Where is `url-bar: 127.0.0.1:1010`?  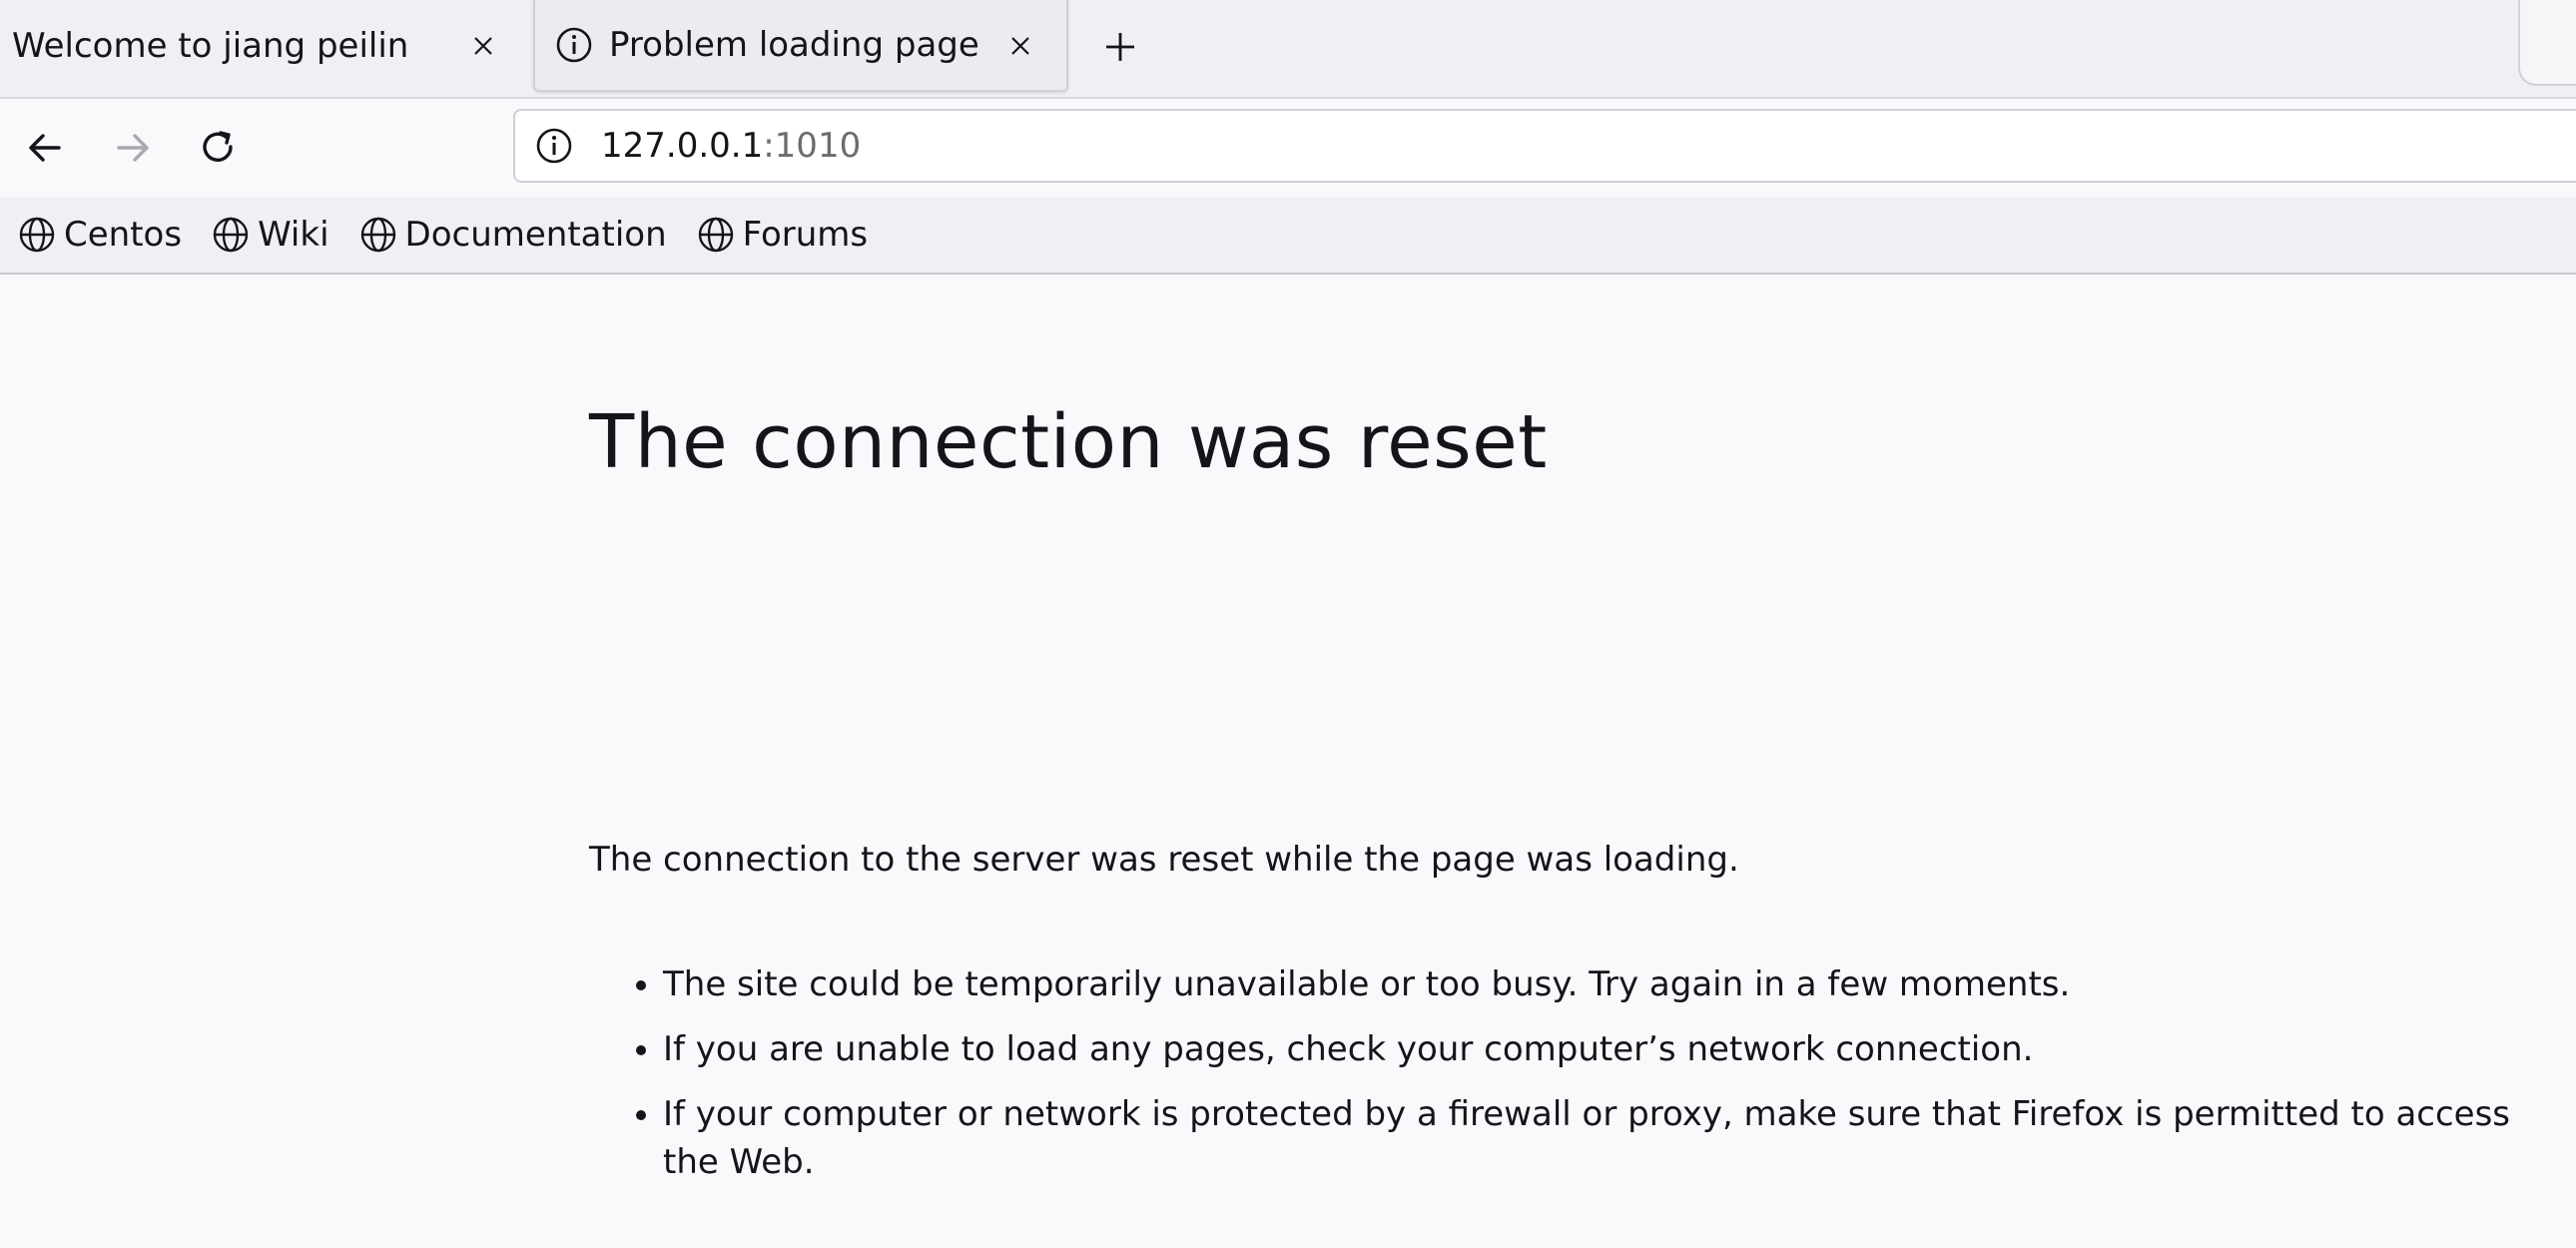
url-bar: 127.0.0.1:1010 is located at coordinates (1544, 146).